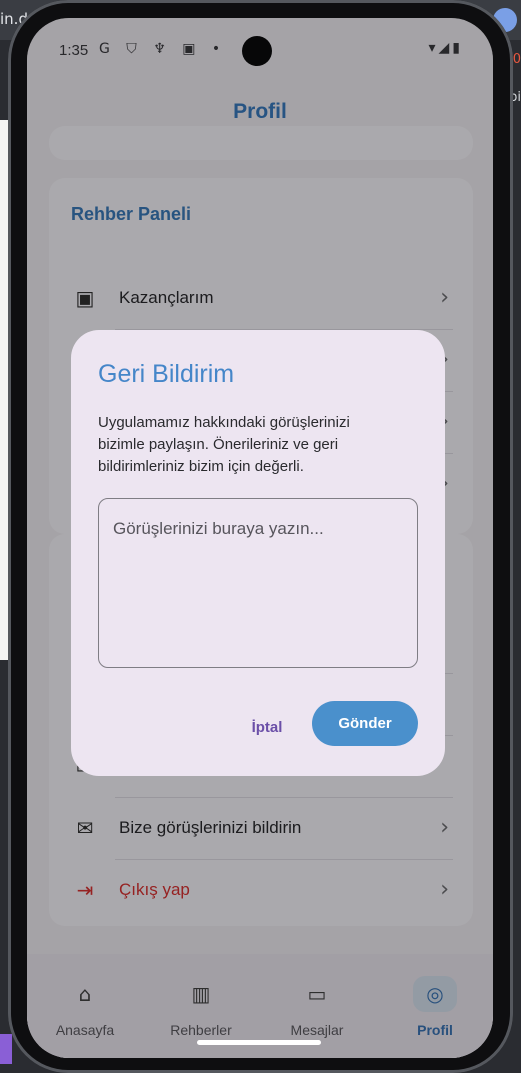 Image resolution: width=521 pixels, height=1073 pixels. What do you see at coordinates (166, 374) in the screenshot?
I see `dialog-title: Geri Bildirim` at bounding box center [166, 374].